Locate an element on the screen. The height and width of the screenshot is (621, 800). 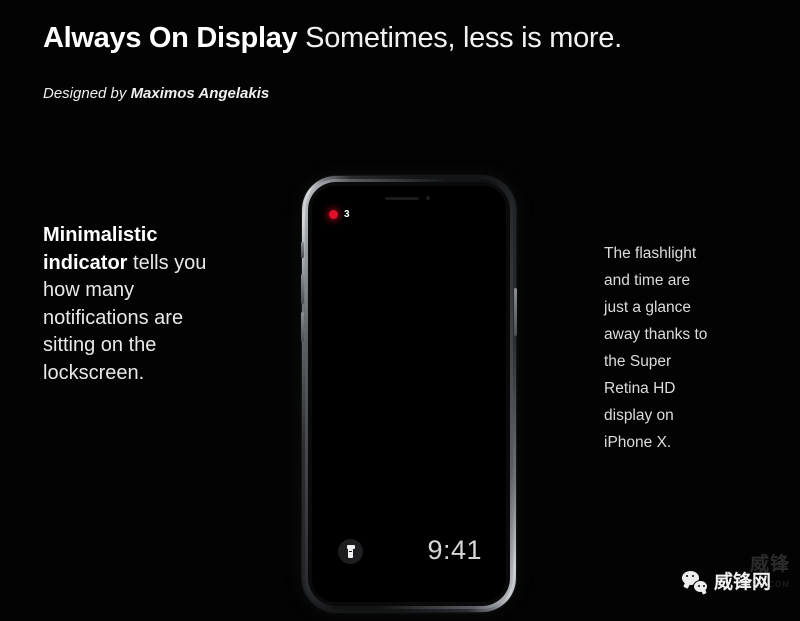
watermark: 威锋 FENG.COM 威锋网 is located at coordinates (737, 583).